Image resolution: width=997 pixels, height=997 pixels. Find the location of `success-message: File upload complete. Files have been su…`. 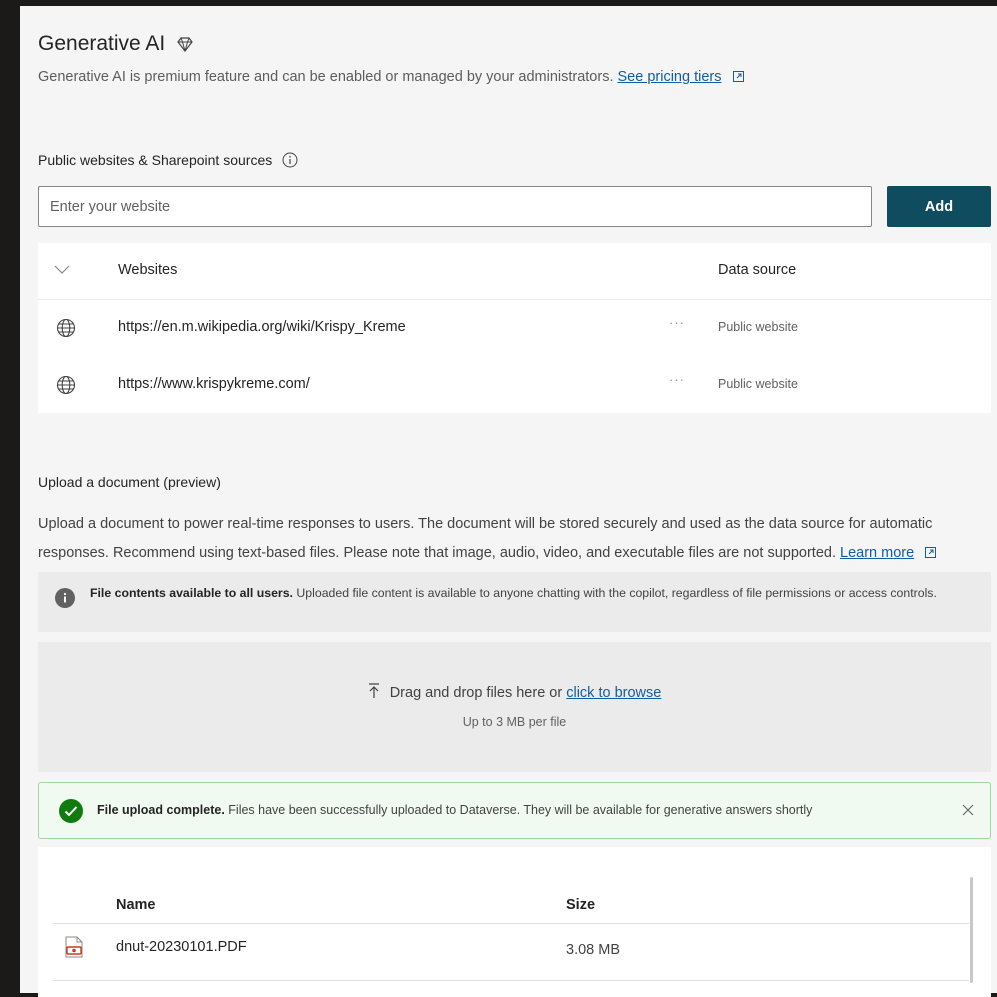

success-message: File upload complete. Files have been su… is located at coordinates (454, 810).